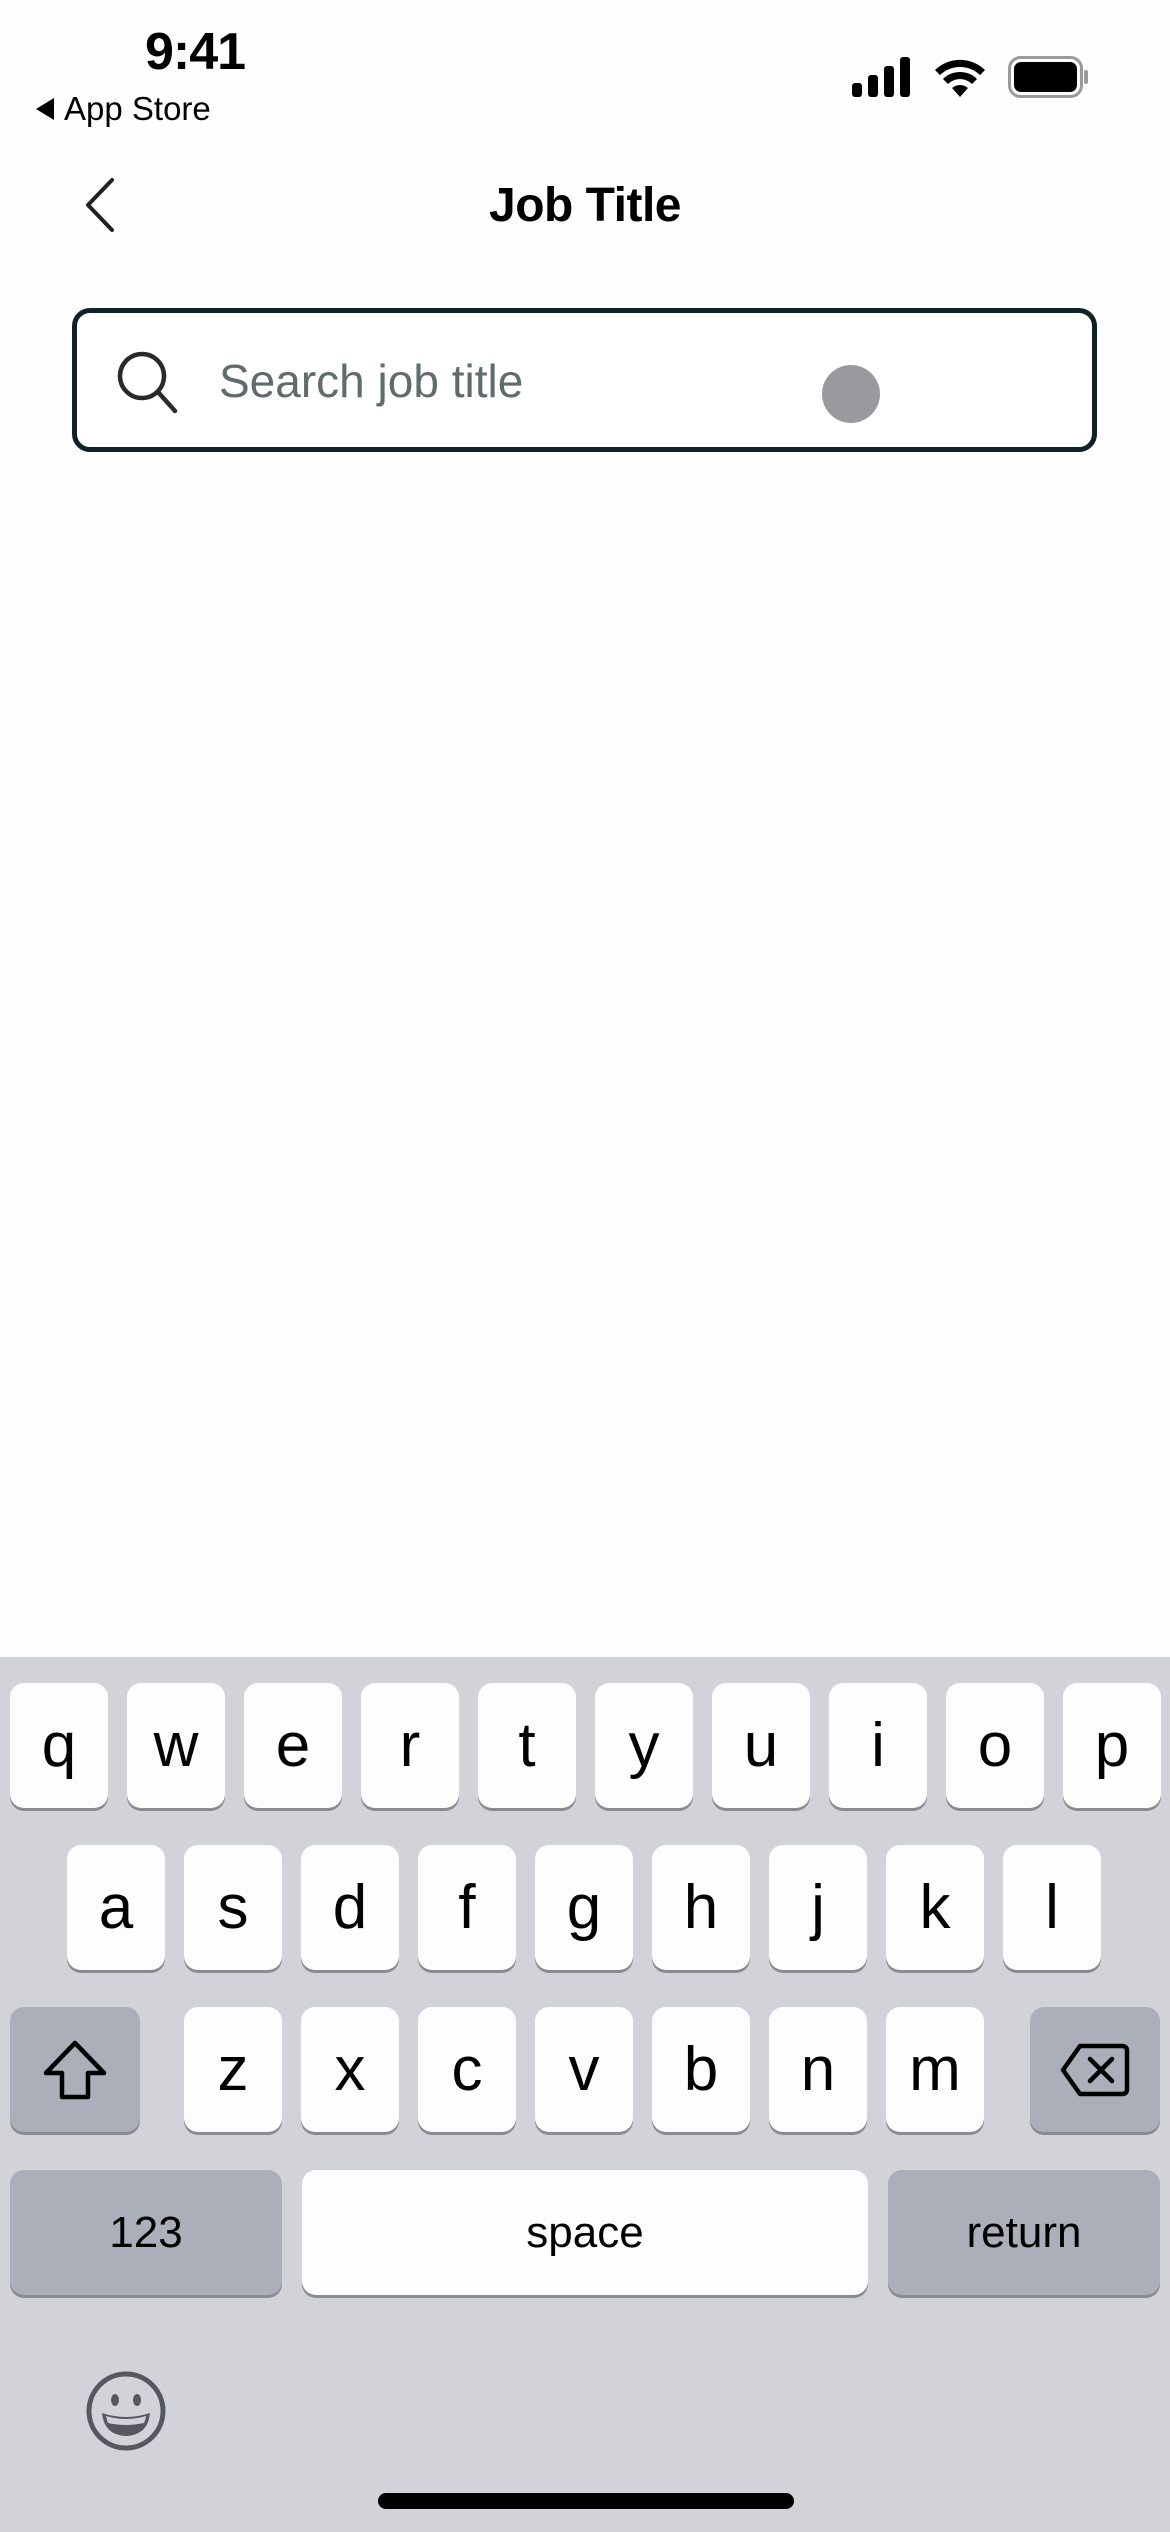 Image resolution: width=1170 pixels, height=2532 pixels. I want to click on delete-backspace-icon, so click(1095, 2069).